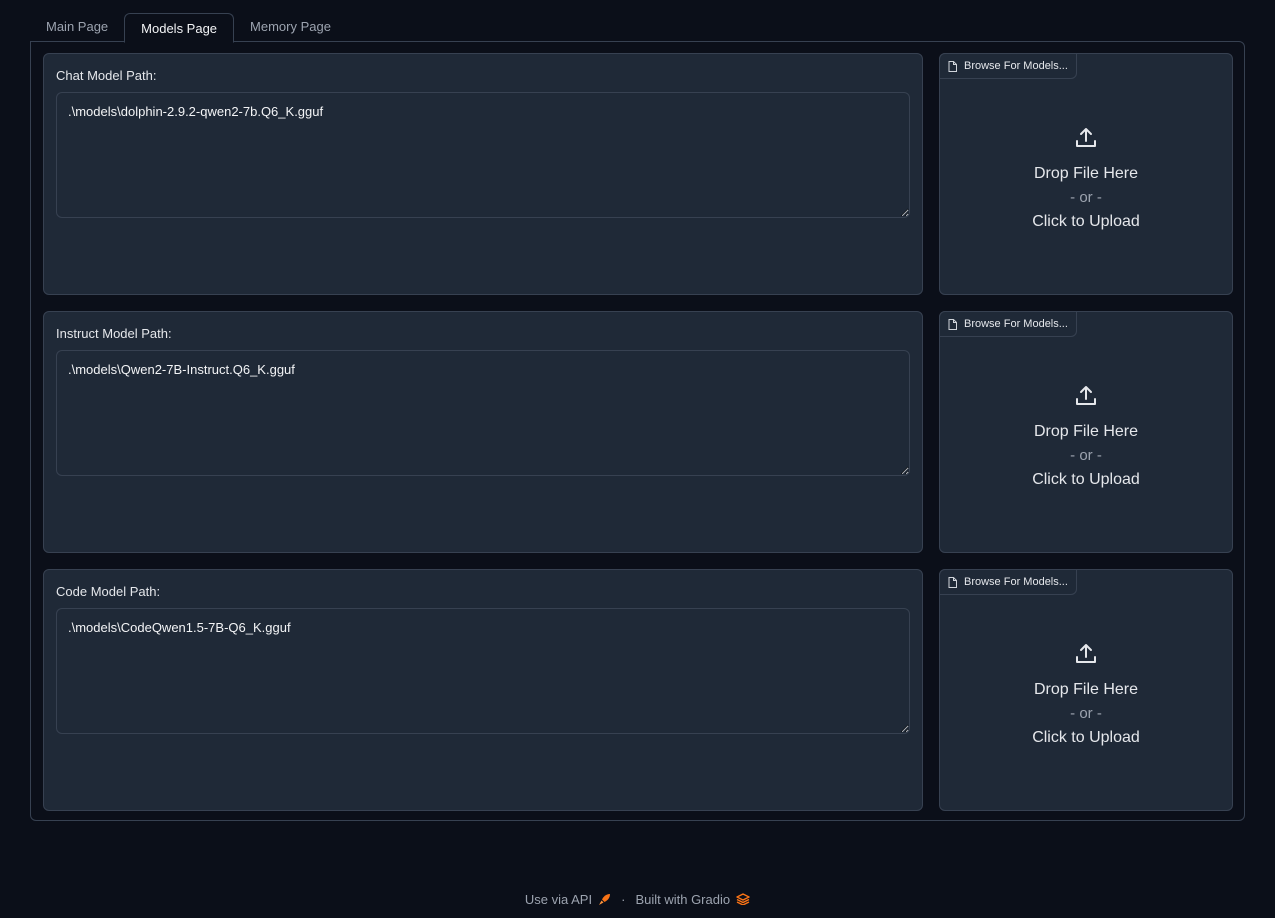 The image size is (1275, 918). I want to click on gradio-logo-icon, so click(743, 899).